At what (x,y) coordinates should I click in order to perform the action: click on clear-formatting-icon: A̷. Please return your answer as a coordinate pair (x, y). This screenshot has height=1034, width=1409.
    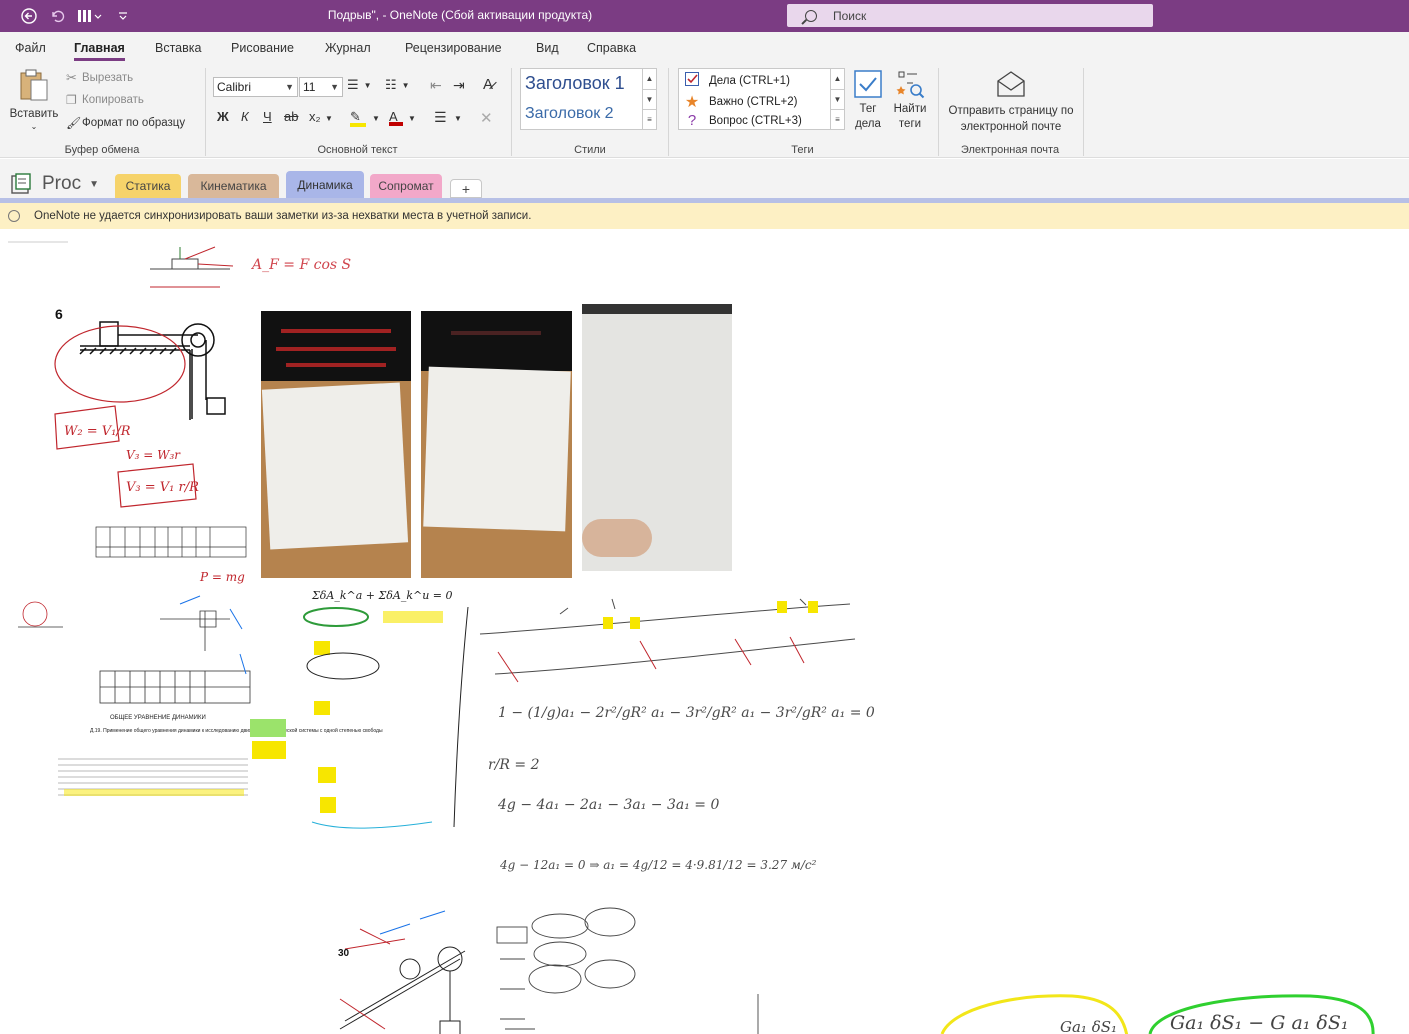
    Looking at the image, I should click on (488, 84).